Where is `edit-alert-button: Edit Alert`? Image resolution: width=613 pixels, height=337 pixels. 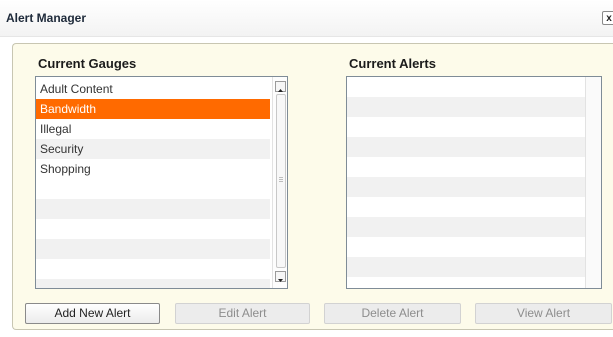
edit-alert-button: Edit Alert is located at coordinates (242, 313).